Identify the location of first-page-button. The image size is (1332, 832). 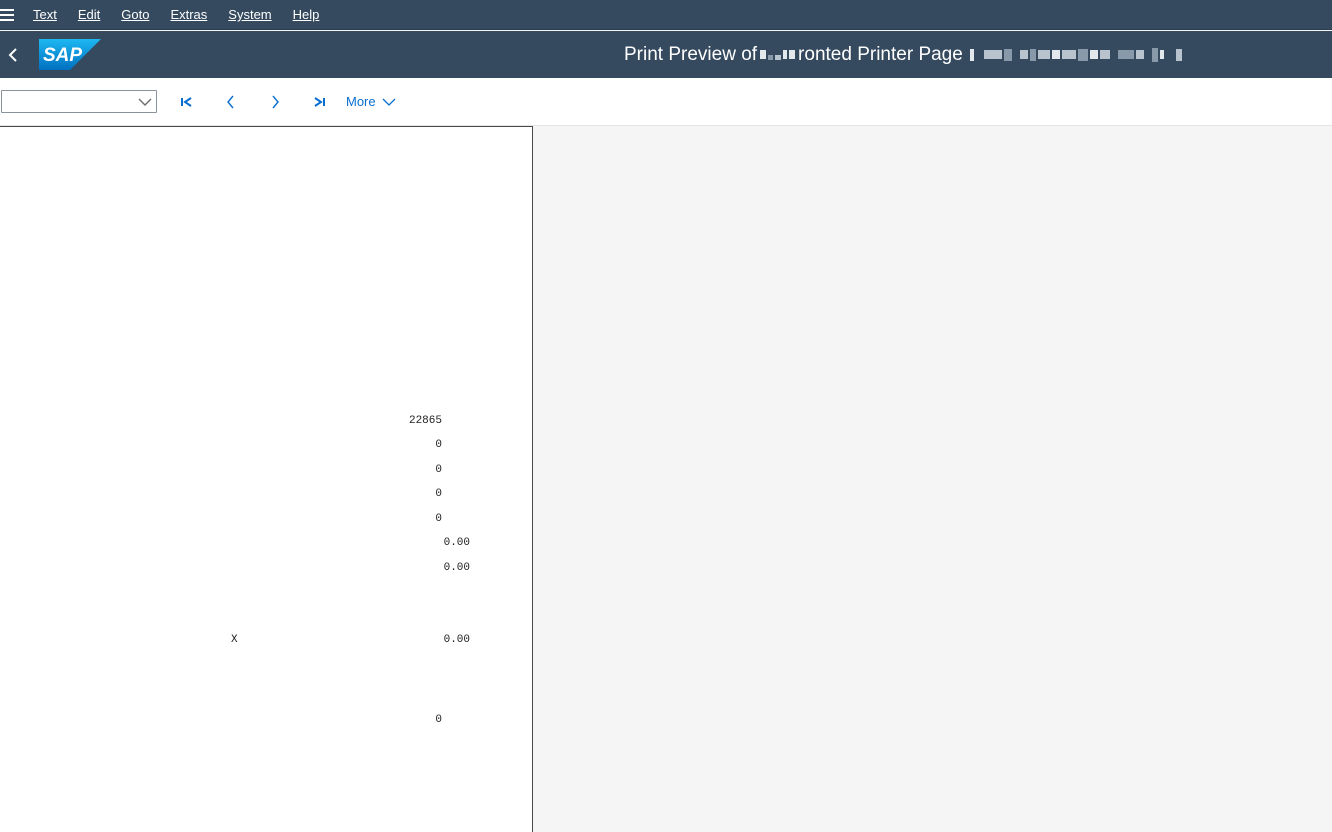
(187, 102).